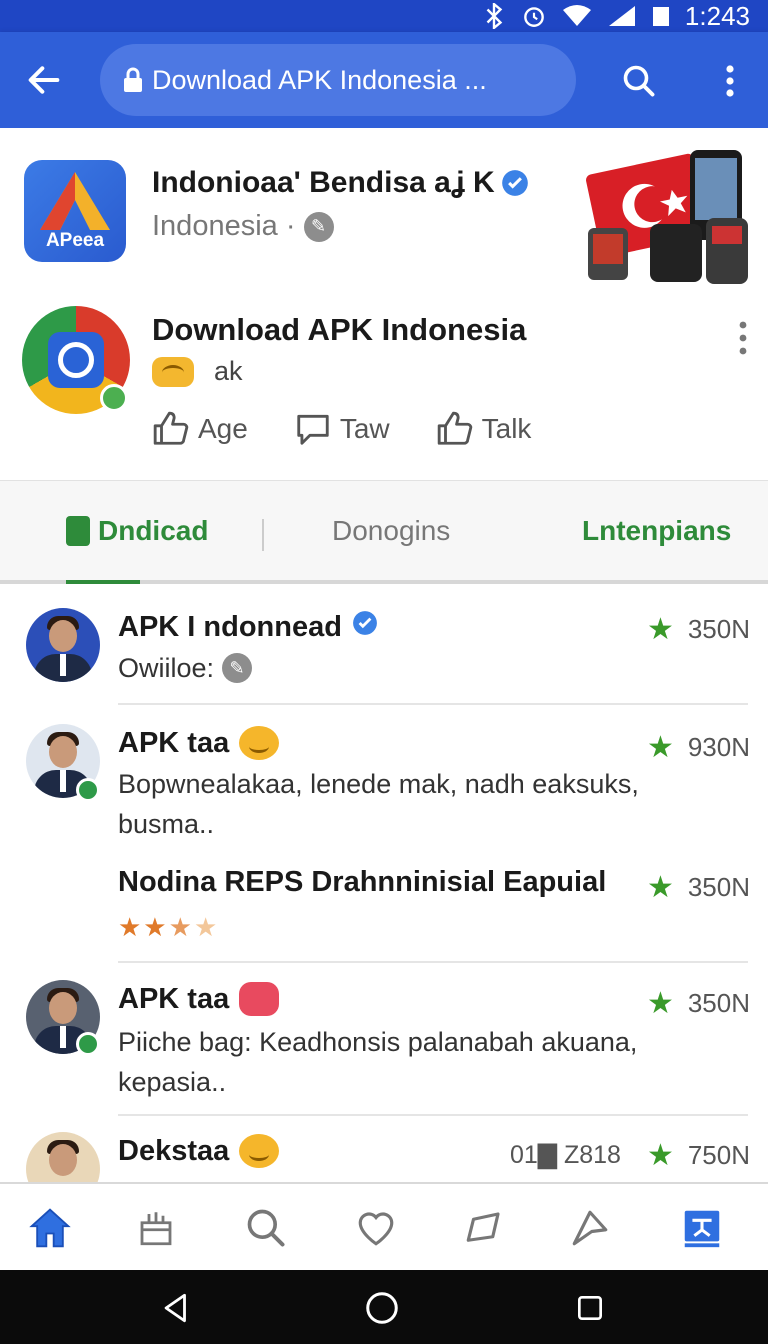 This screenshot has height=1344, width=768. What do you see at coordinates (339, 330) in the screenshot?
I see `app-title: Download APK Indonesia` at bounding box center [339, 330].